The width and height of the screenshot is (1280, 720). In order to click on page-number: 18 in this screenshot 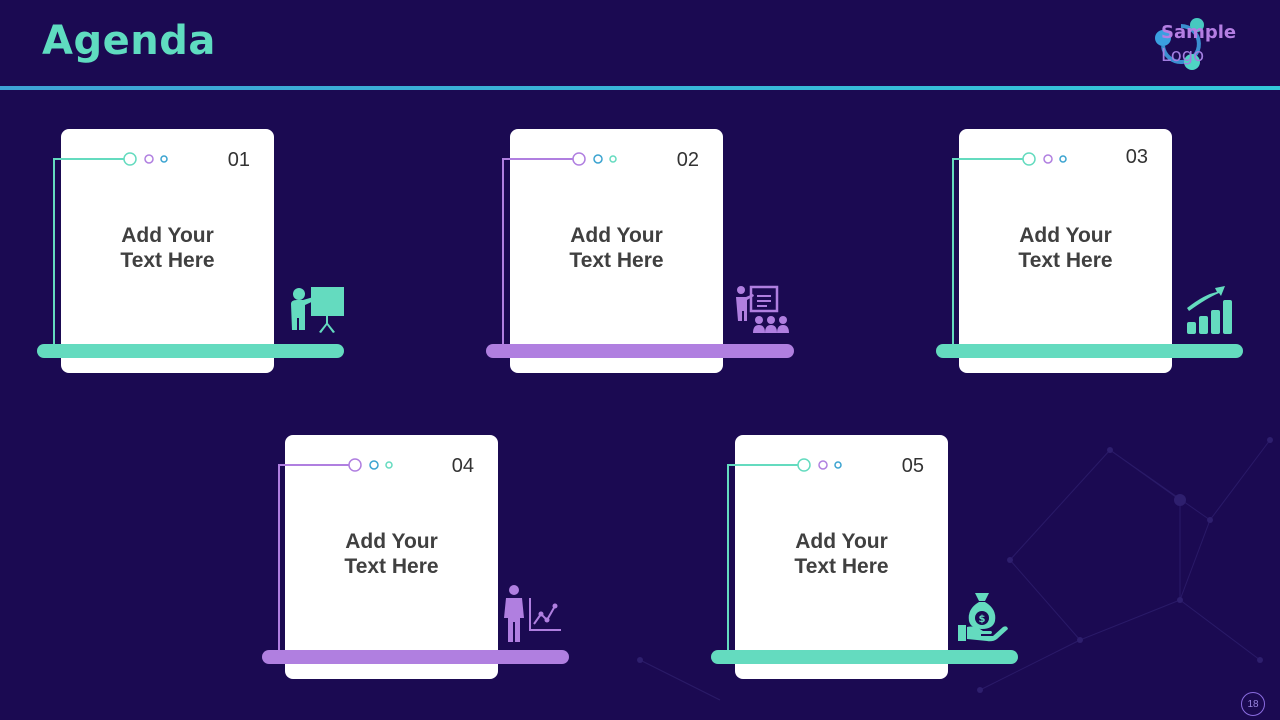, I will do `click(1253, 704)`.